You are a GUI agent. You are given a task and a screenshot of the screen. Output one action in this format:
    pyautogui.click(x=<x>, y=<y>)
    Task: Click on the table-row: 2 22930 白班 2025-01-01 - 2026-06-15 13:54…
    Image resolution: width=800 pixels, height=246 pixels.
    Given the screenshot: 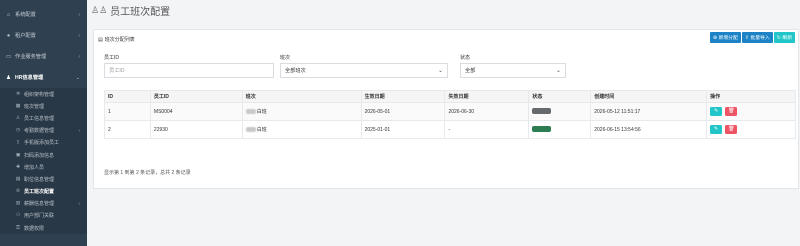 What is the action you would take?
    pyautogui.click(x=450, y=129)
    